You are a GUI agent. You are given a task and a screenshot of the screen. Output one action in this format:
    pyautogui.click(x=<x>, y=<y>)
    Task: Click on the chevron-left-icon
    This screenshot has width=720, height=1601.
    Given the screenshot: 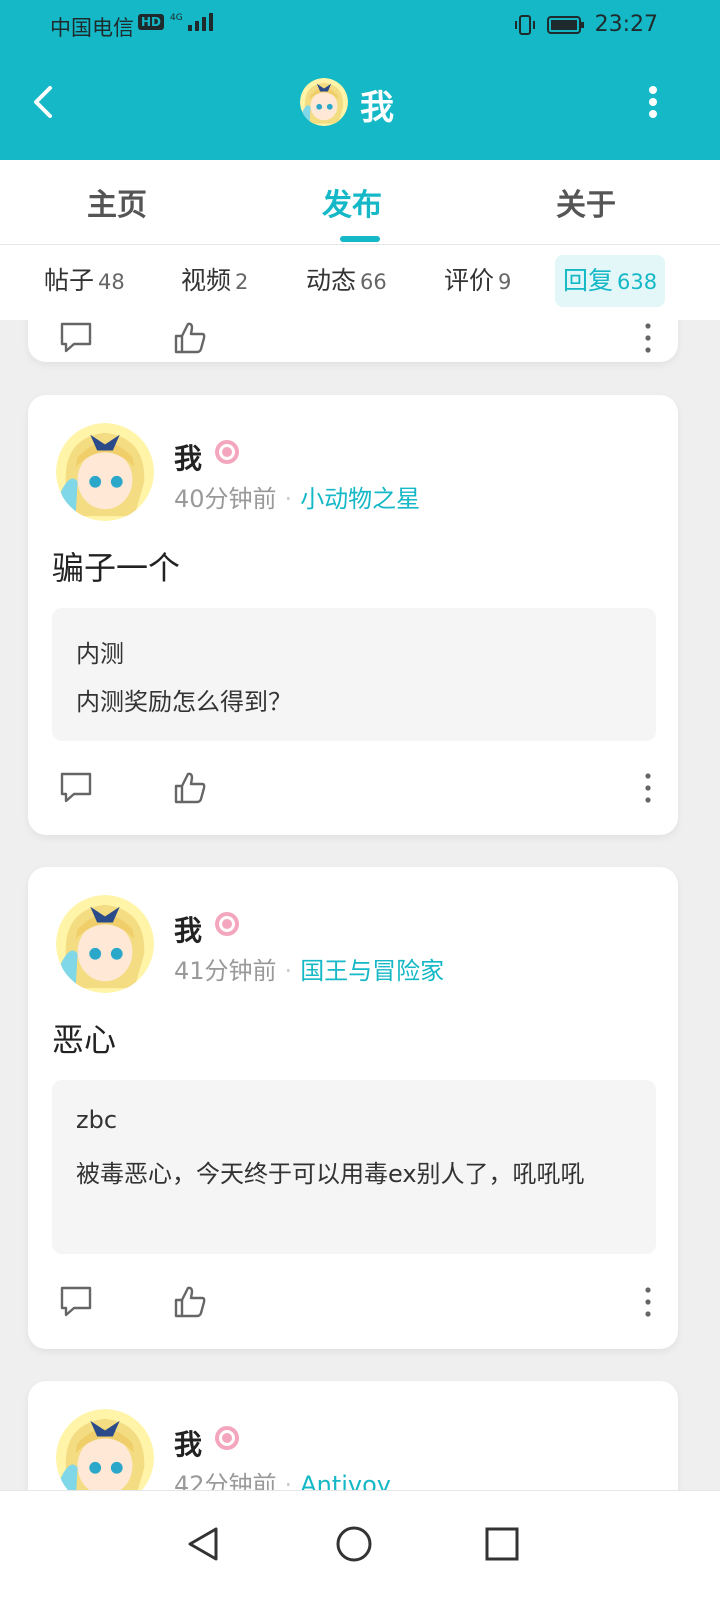 What is the action you would take?
    pyautogui.click(x=43, y=102)
    